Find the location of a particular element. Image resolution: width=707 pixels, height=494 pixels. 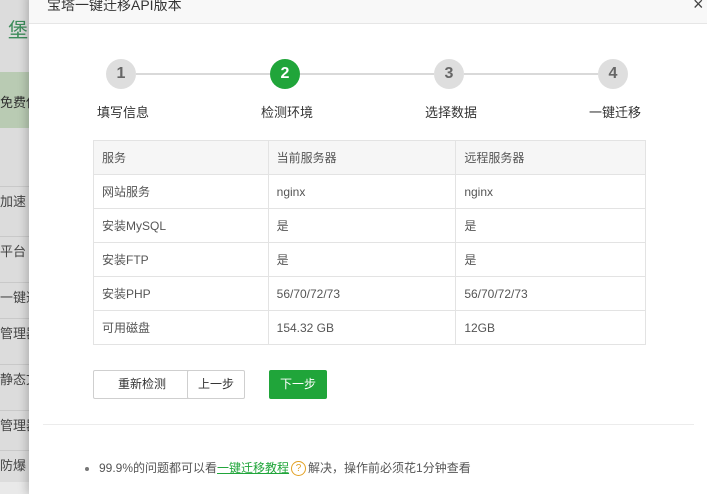

prev-step-button: 上一步 is located at coordinates (216, 384).